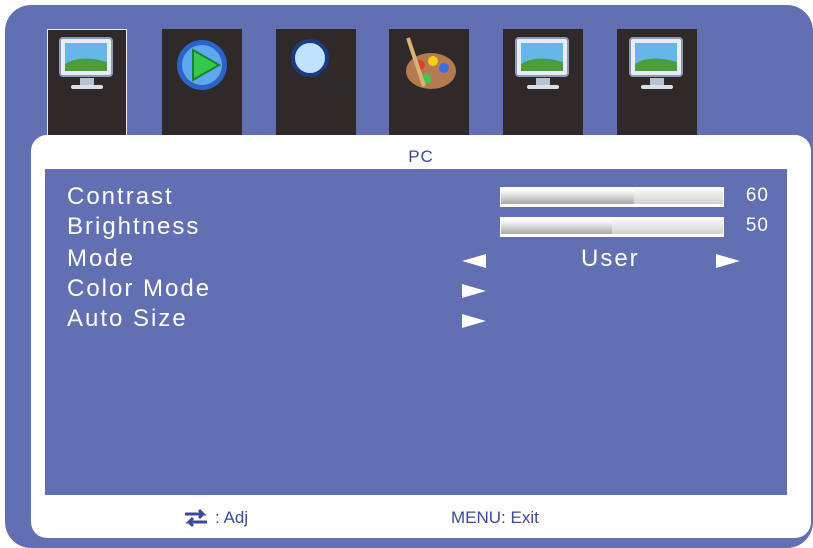  I want to click on brightness-slider-track, so click(667, 227).